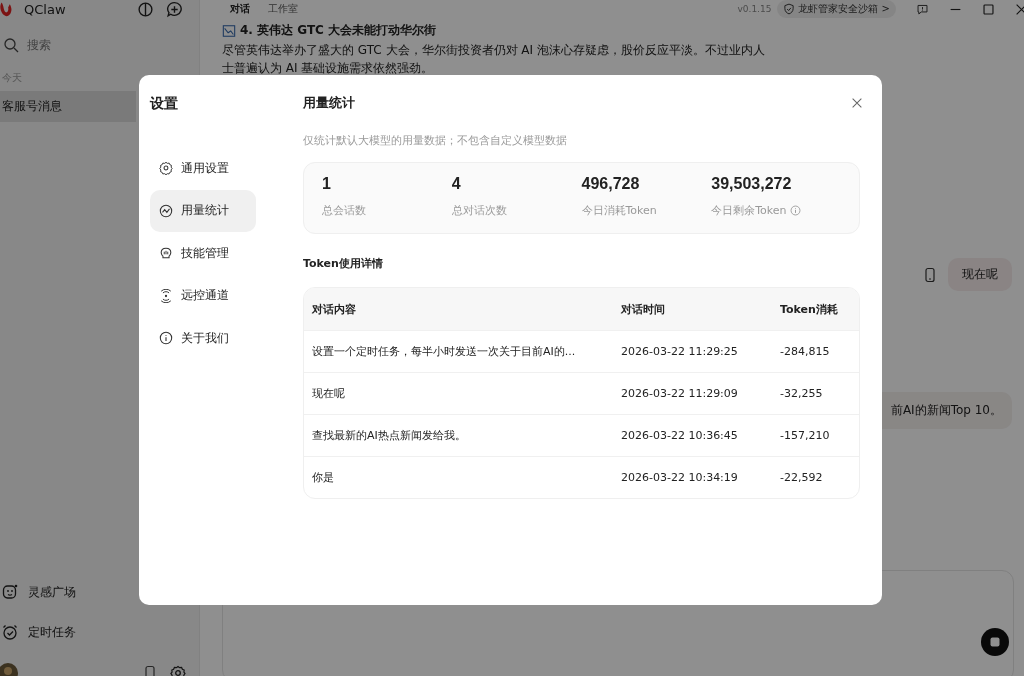 The image size is (1024, 676). I want to click on news-headline: 4. 英伟达 GTC 大会未能打动华尔街, so click(338, 30).